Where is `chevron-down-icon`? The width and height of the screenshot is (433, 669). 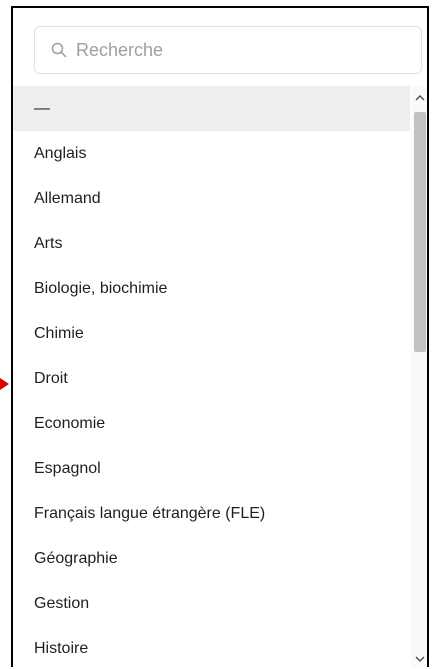 chevron-down-icon is located at coordinates (420, 659).